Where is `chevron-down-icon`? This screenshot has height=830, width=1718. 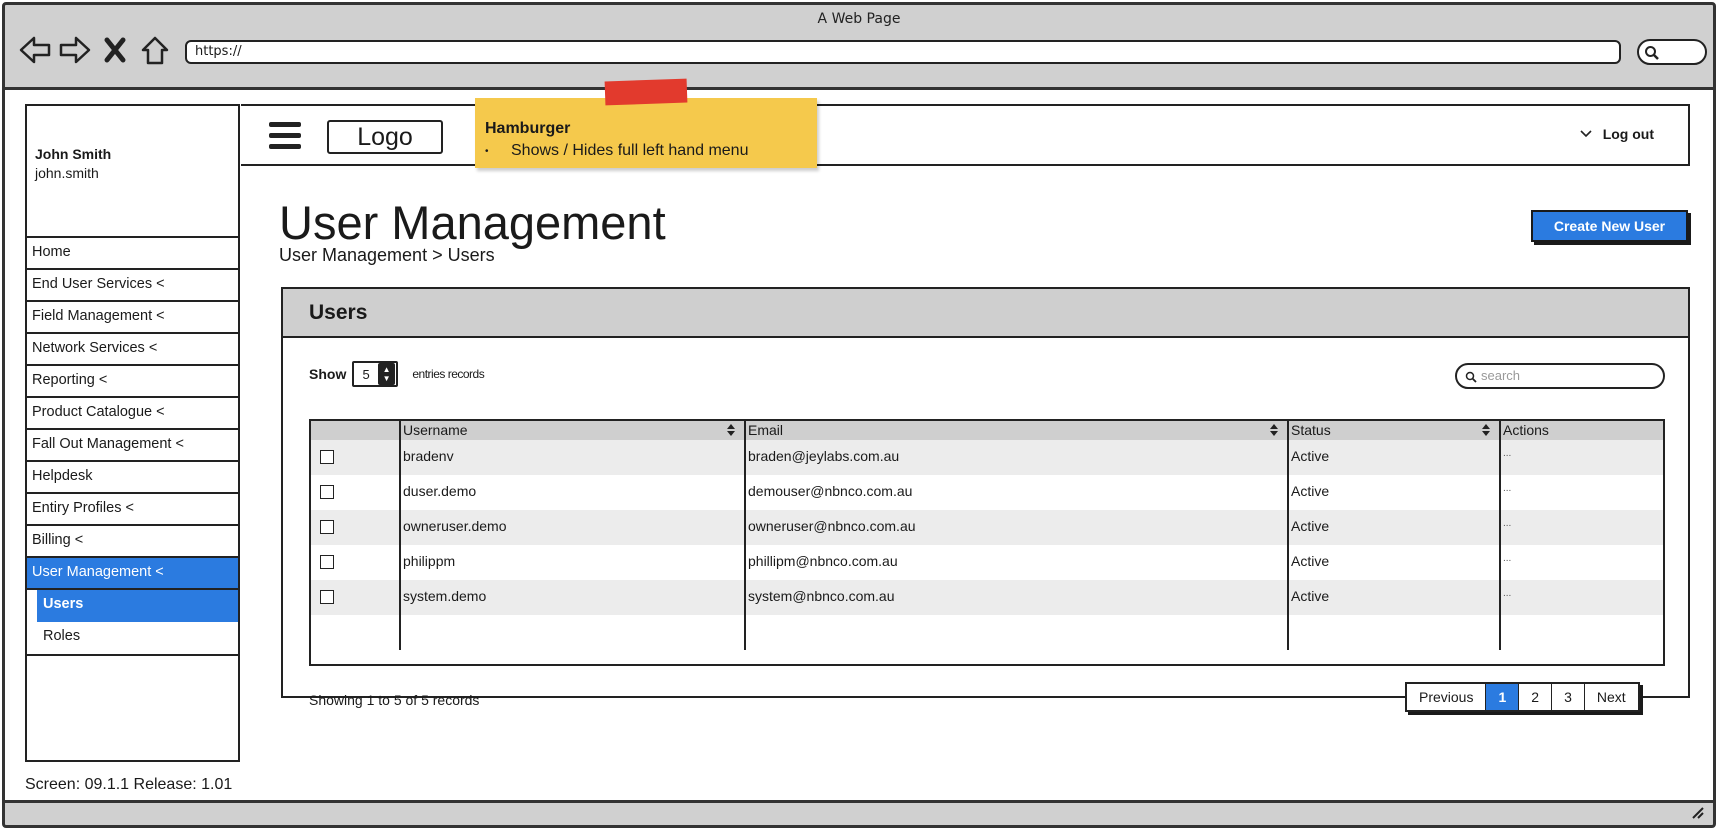
chevron-down-icon is located at coordinates (1586, 134).